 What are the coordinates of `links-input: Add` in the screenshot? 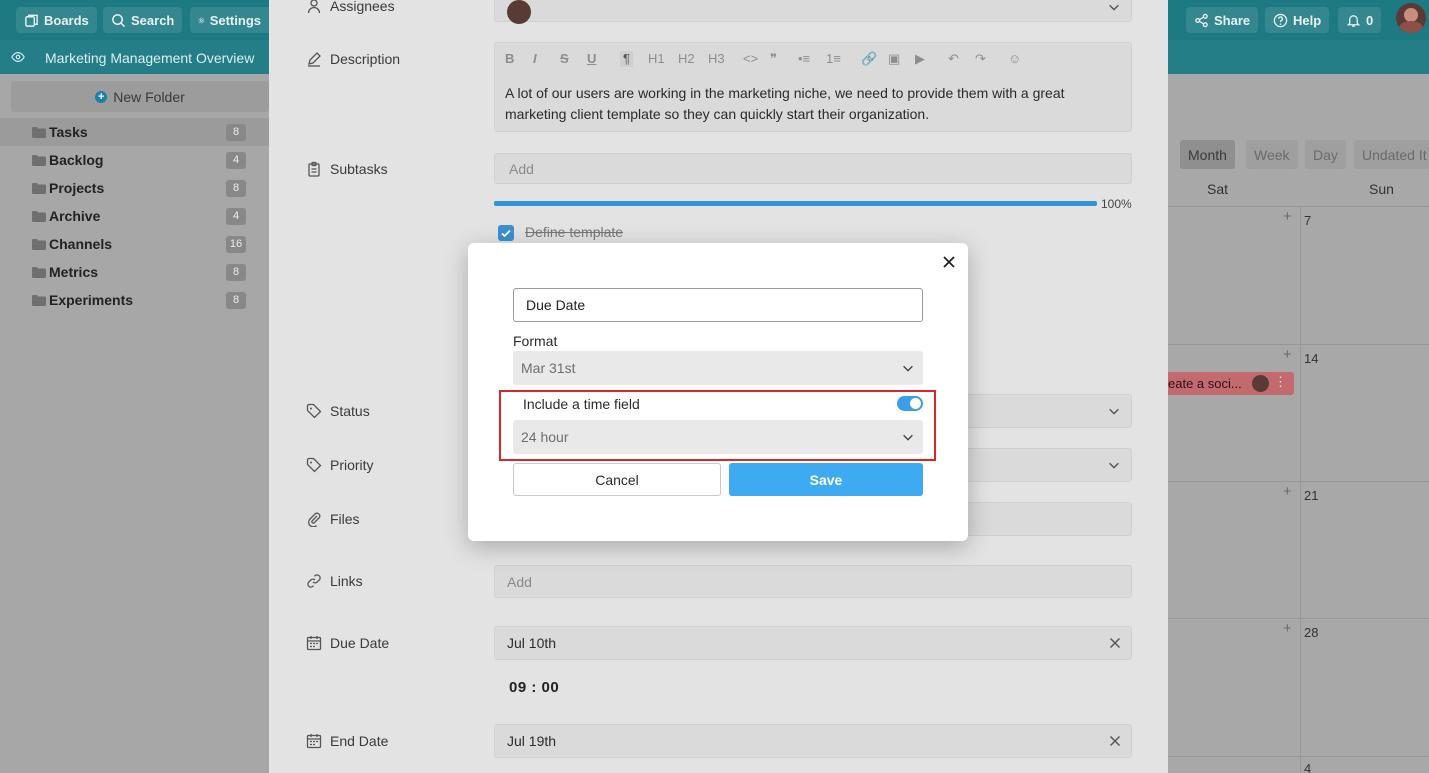 It's located at (813, 581).